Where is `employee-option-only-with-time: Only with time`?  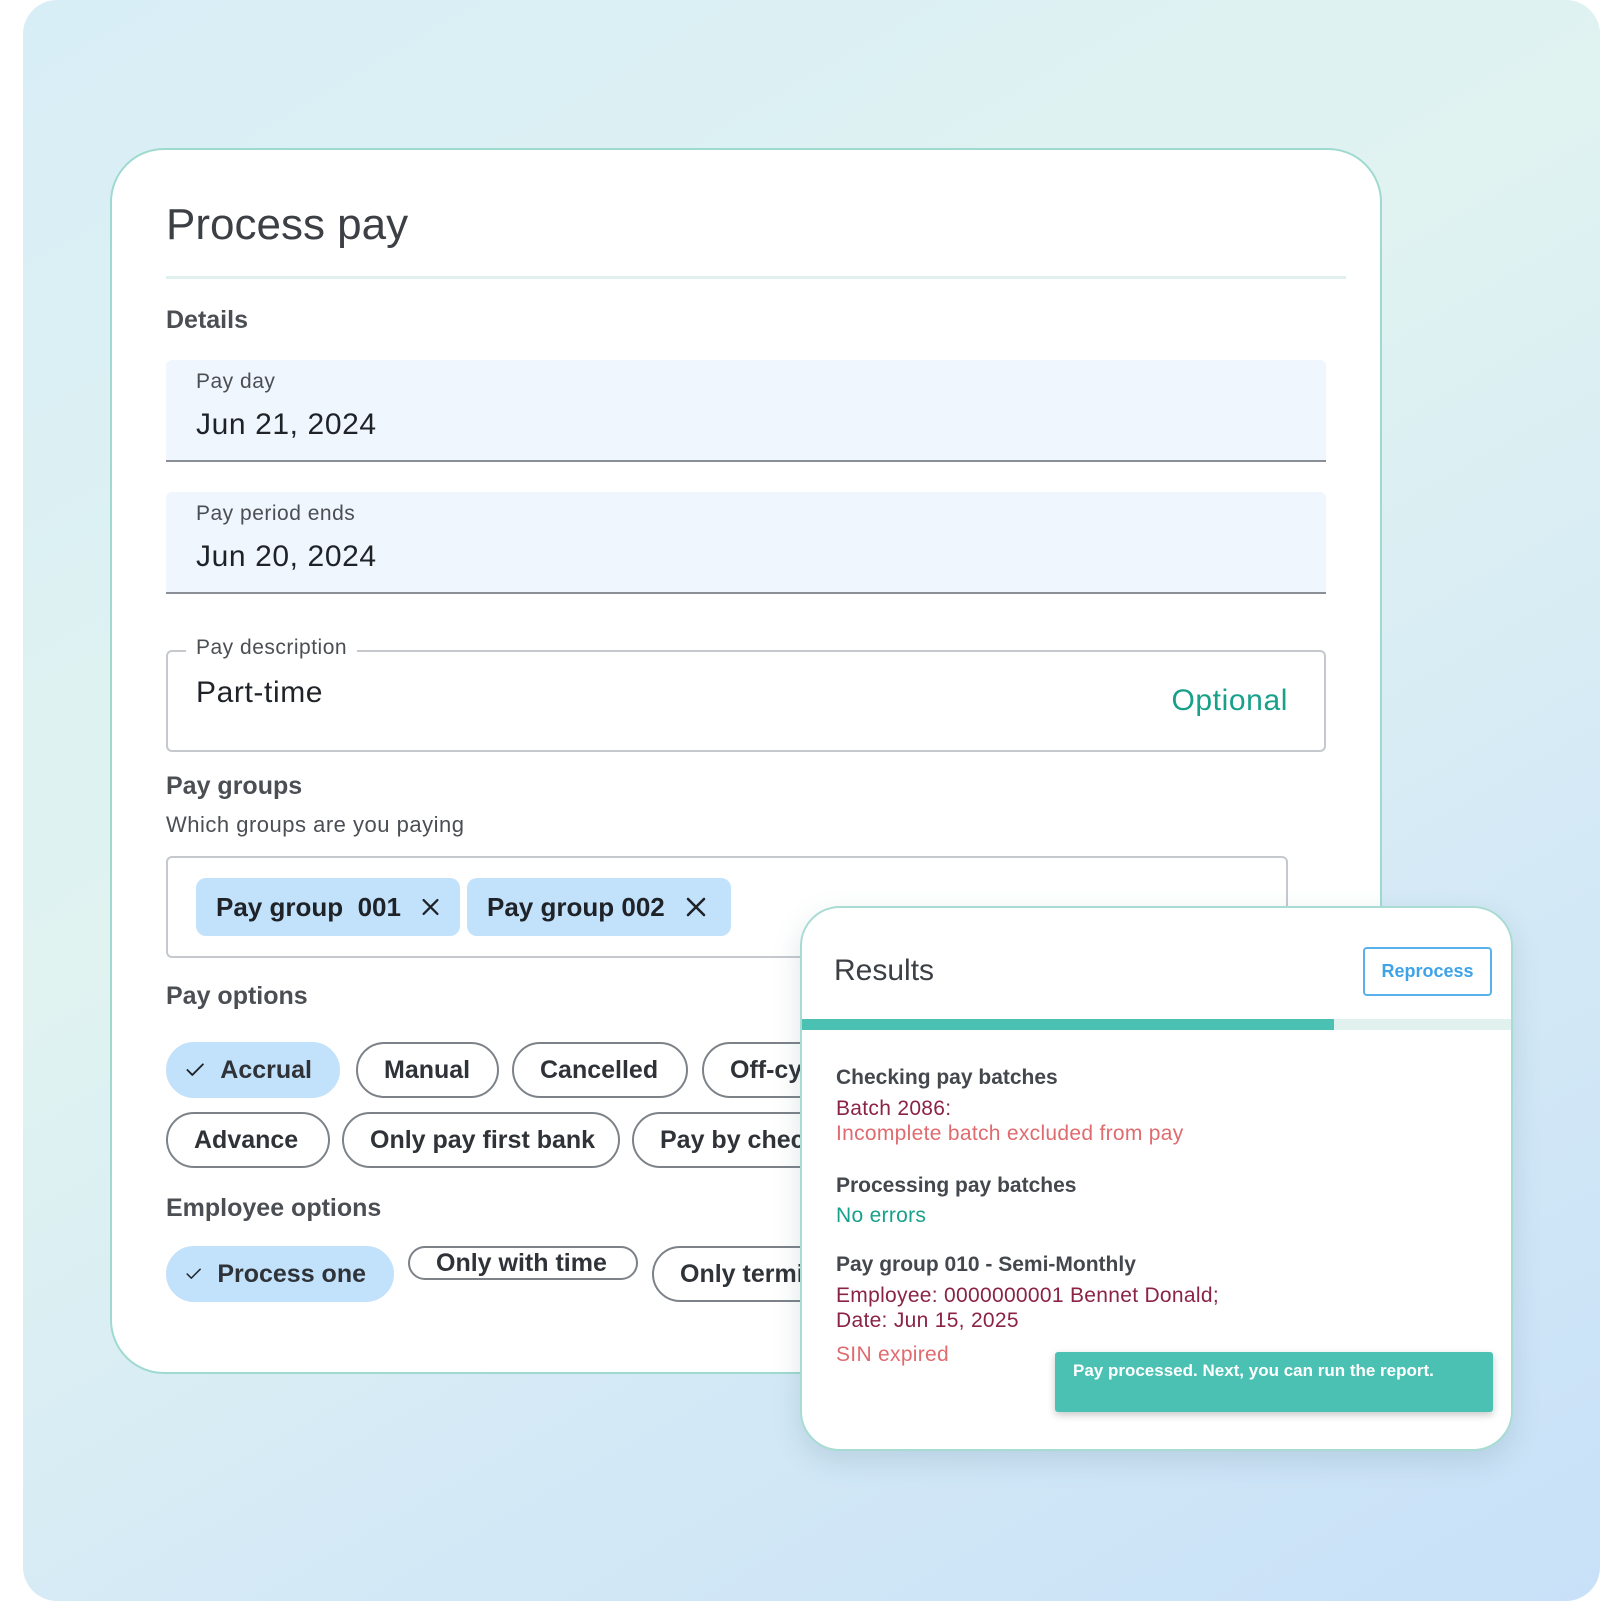 employee-option-only-with-time: Only with time is located at coordinates (523, 1263).